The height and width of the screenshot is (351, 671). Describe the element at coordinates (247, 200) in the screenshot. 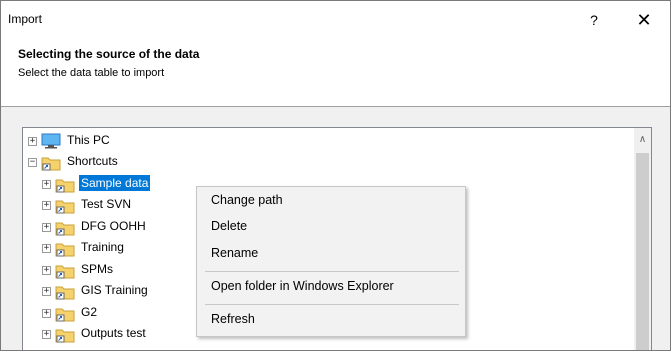

I see `context-menu-item: Change path` at that location.